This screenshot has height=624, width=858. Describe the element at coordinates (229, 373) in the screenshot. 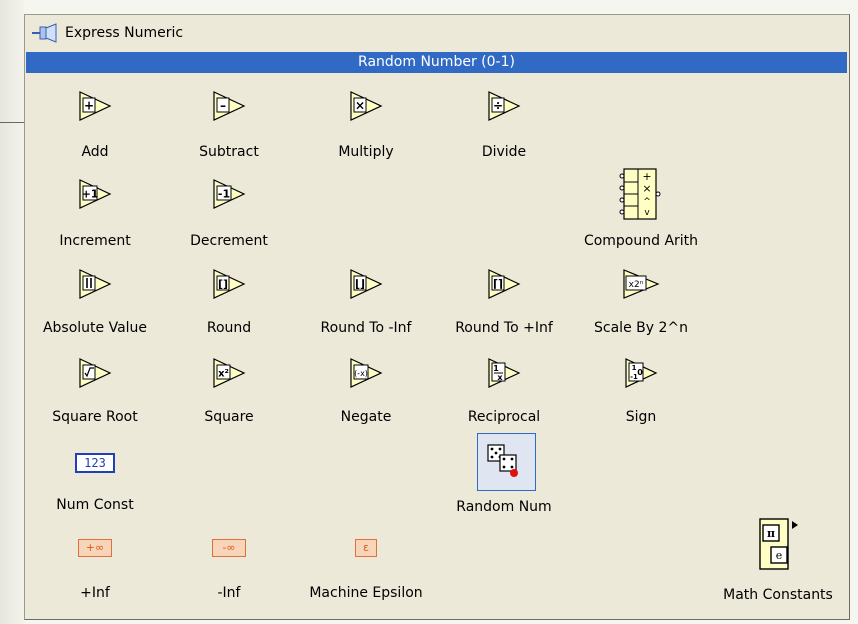

I see `square-icon: x²` at that location.